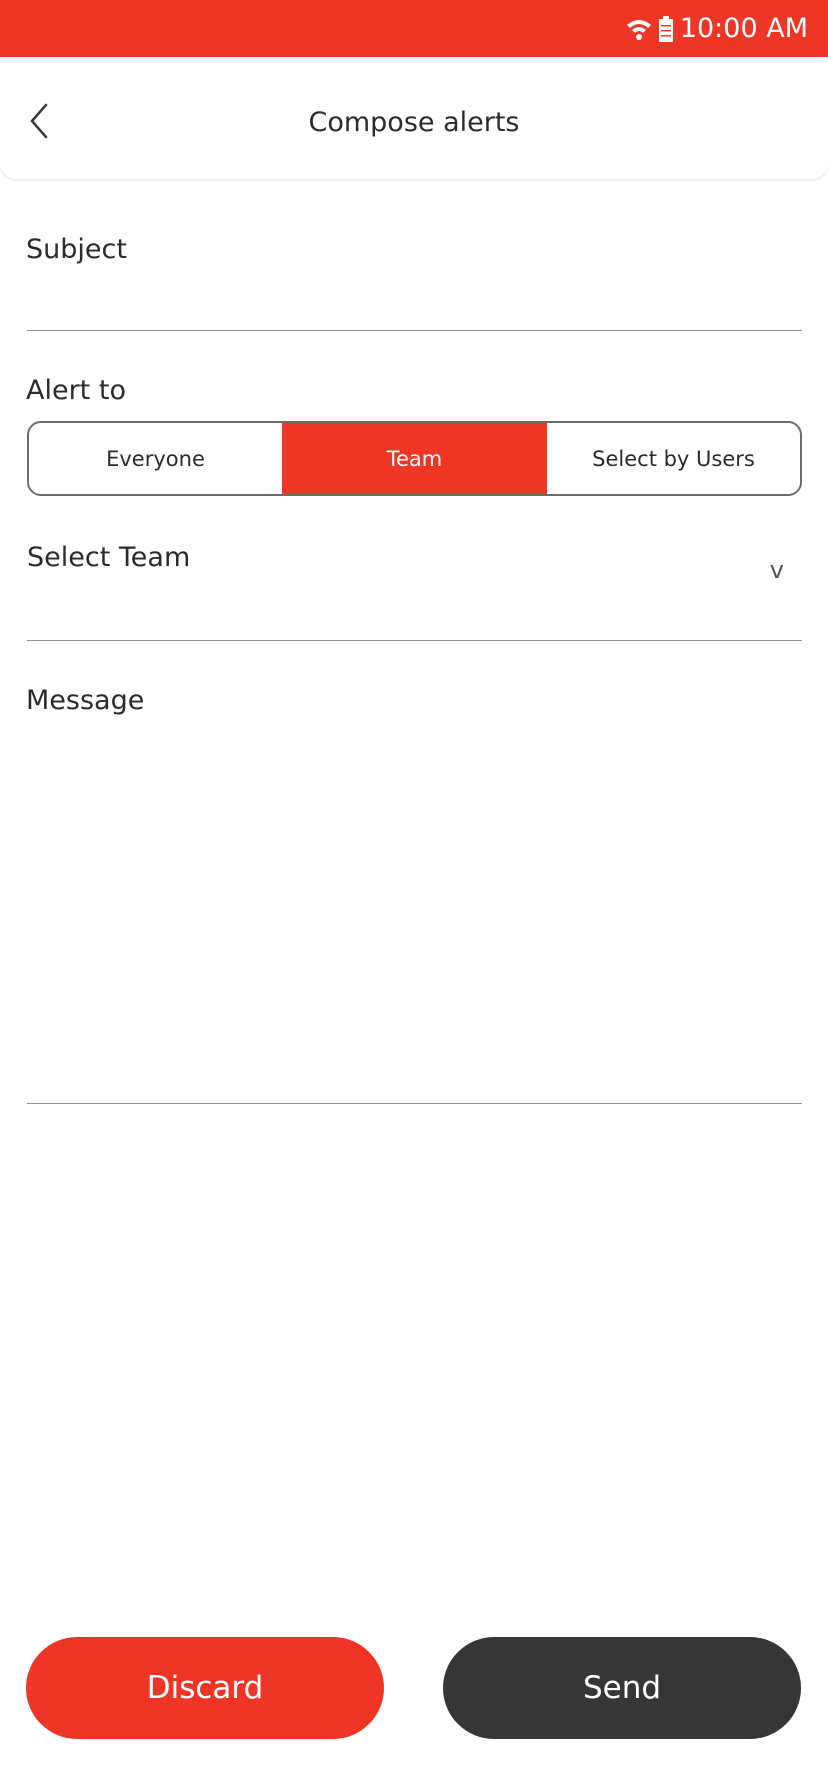 This screenshot has height=1792, width=828. Describe the element at coordinates (673, 458) in the screenshot. I see `alert-to-select-by-users-option: Select by Users` at that location.